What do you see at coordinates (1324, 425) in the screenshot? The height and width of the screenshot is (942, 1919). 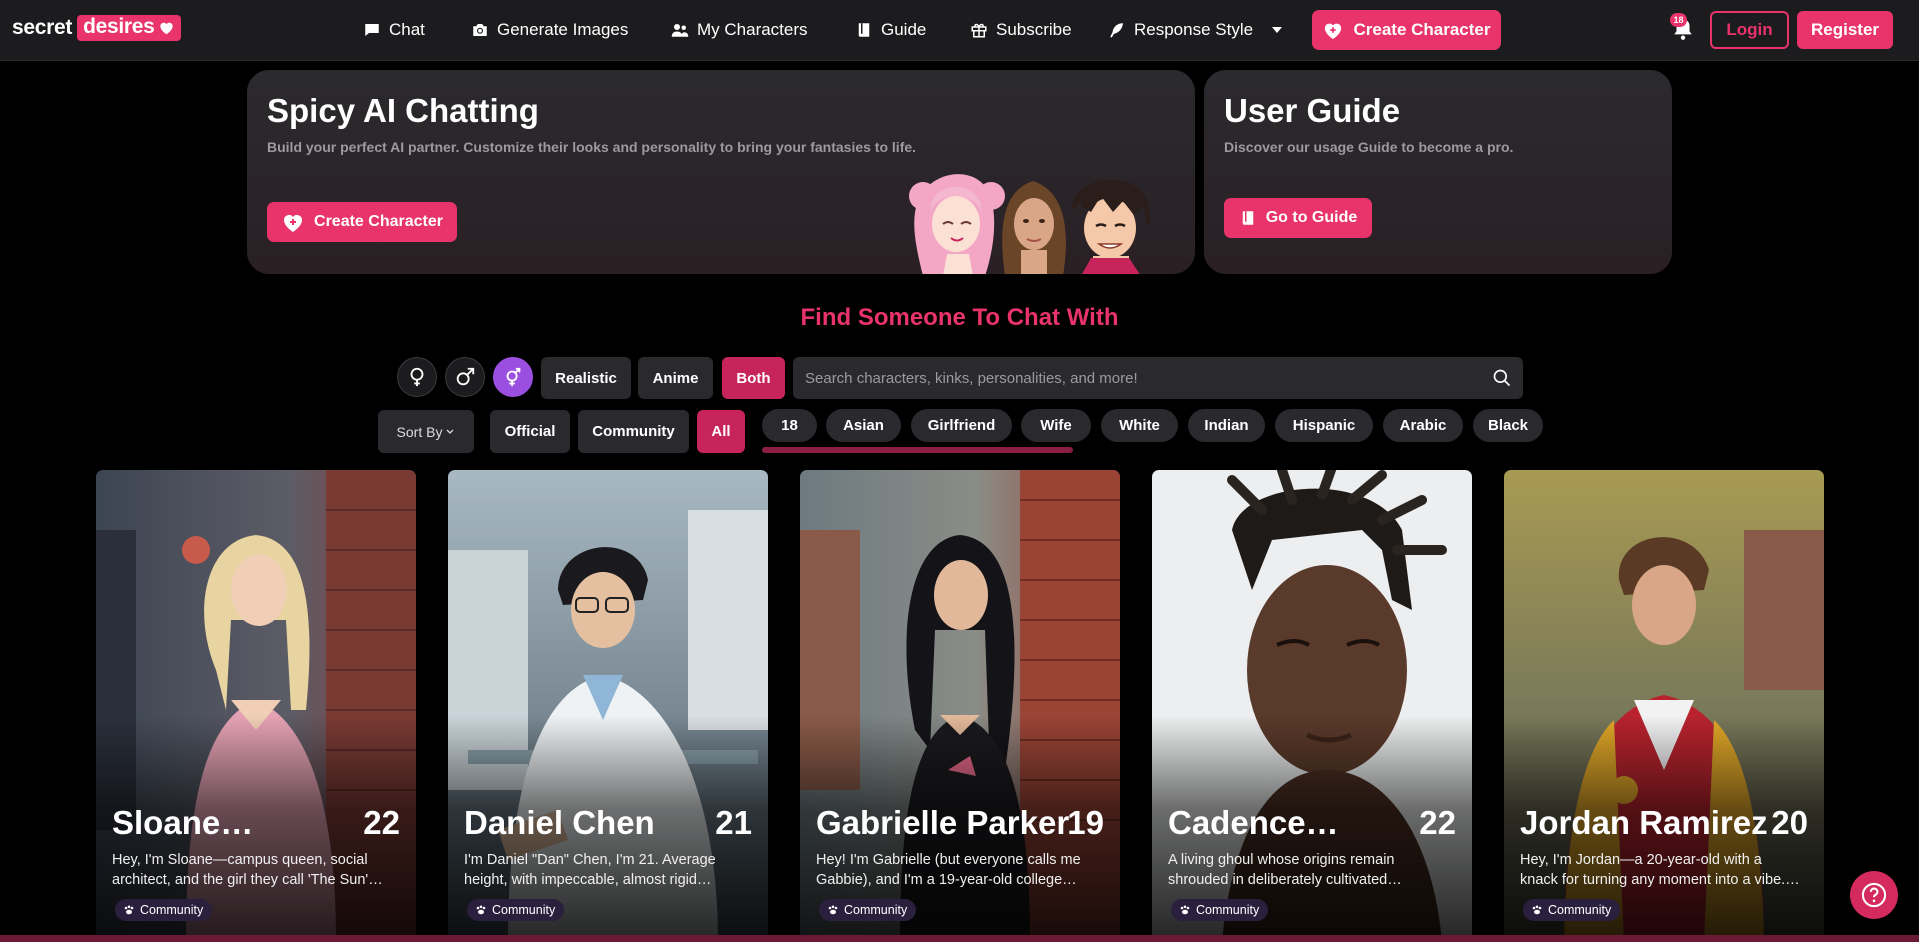 I see `tag-hispanic: Hispanic` at bounding box center [1324, 425].